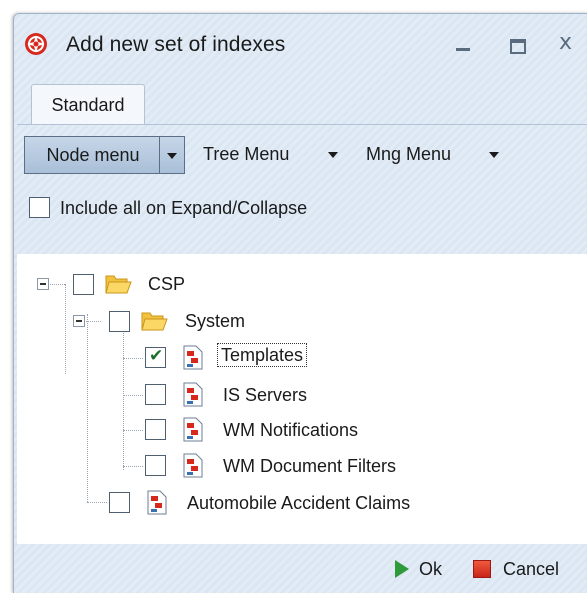  I want to click on cancel-button: Cancel, so click(531, 569).